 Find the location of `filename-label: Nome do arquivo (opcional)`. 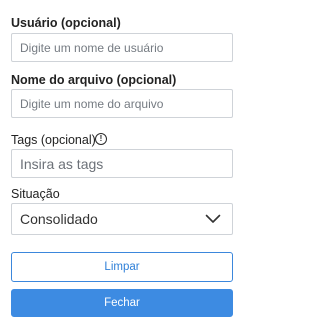

filename-label: Nome do arquivo (opcional) is located at coordinates (94, 80).